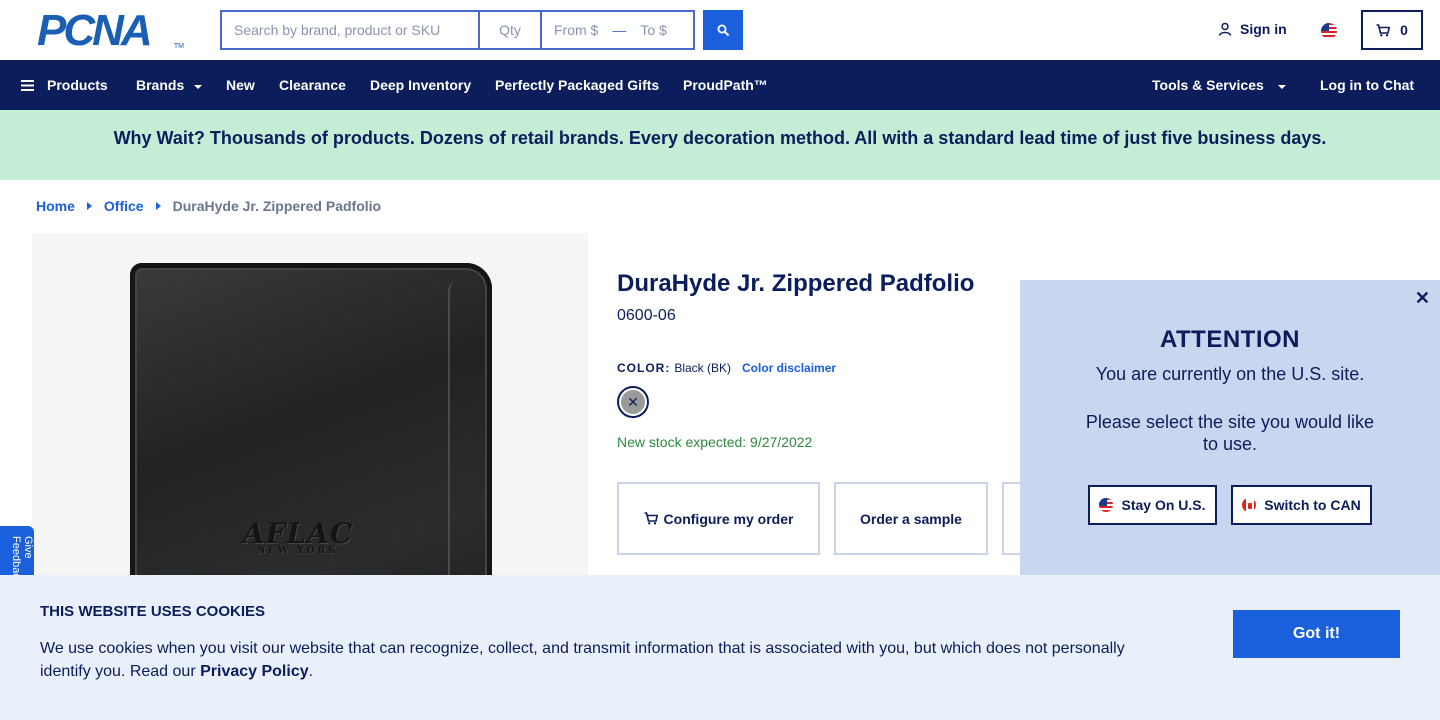  What do you see at coordinates (1301, 505) in the screenshot?
I see `switch-can-button: Switch to CAN` at bounding box center [1301, 505].